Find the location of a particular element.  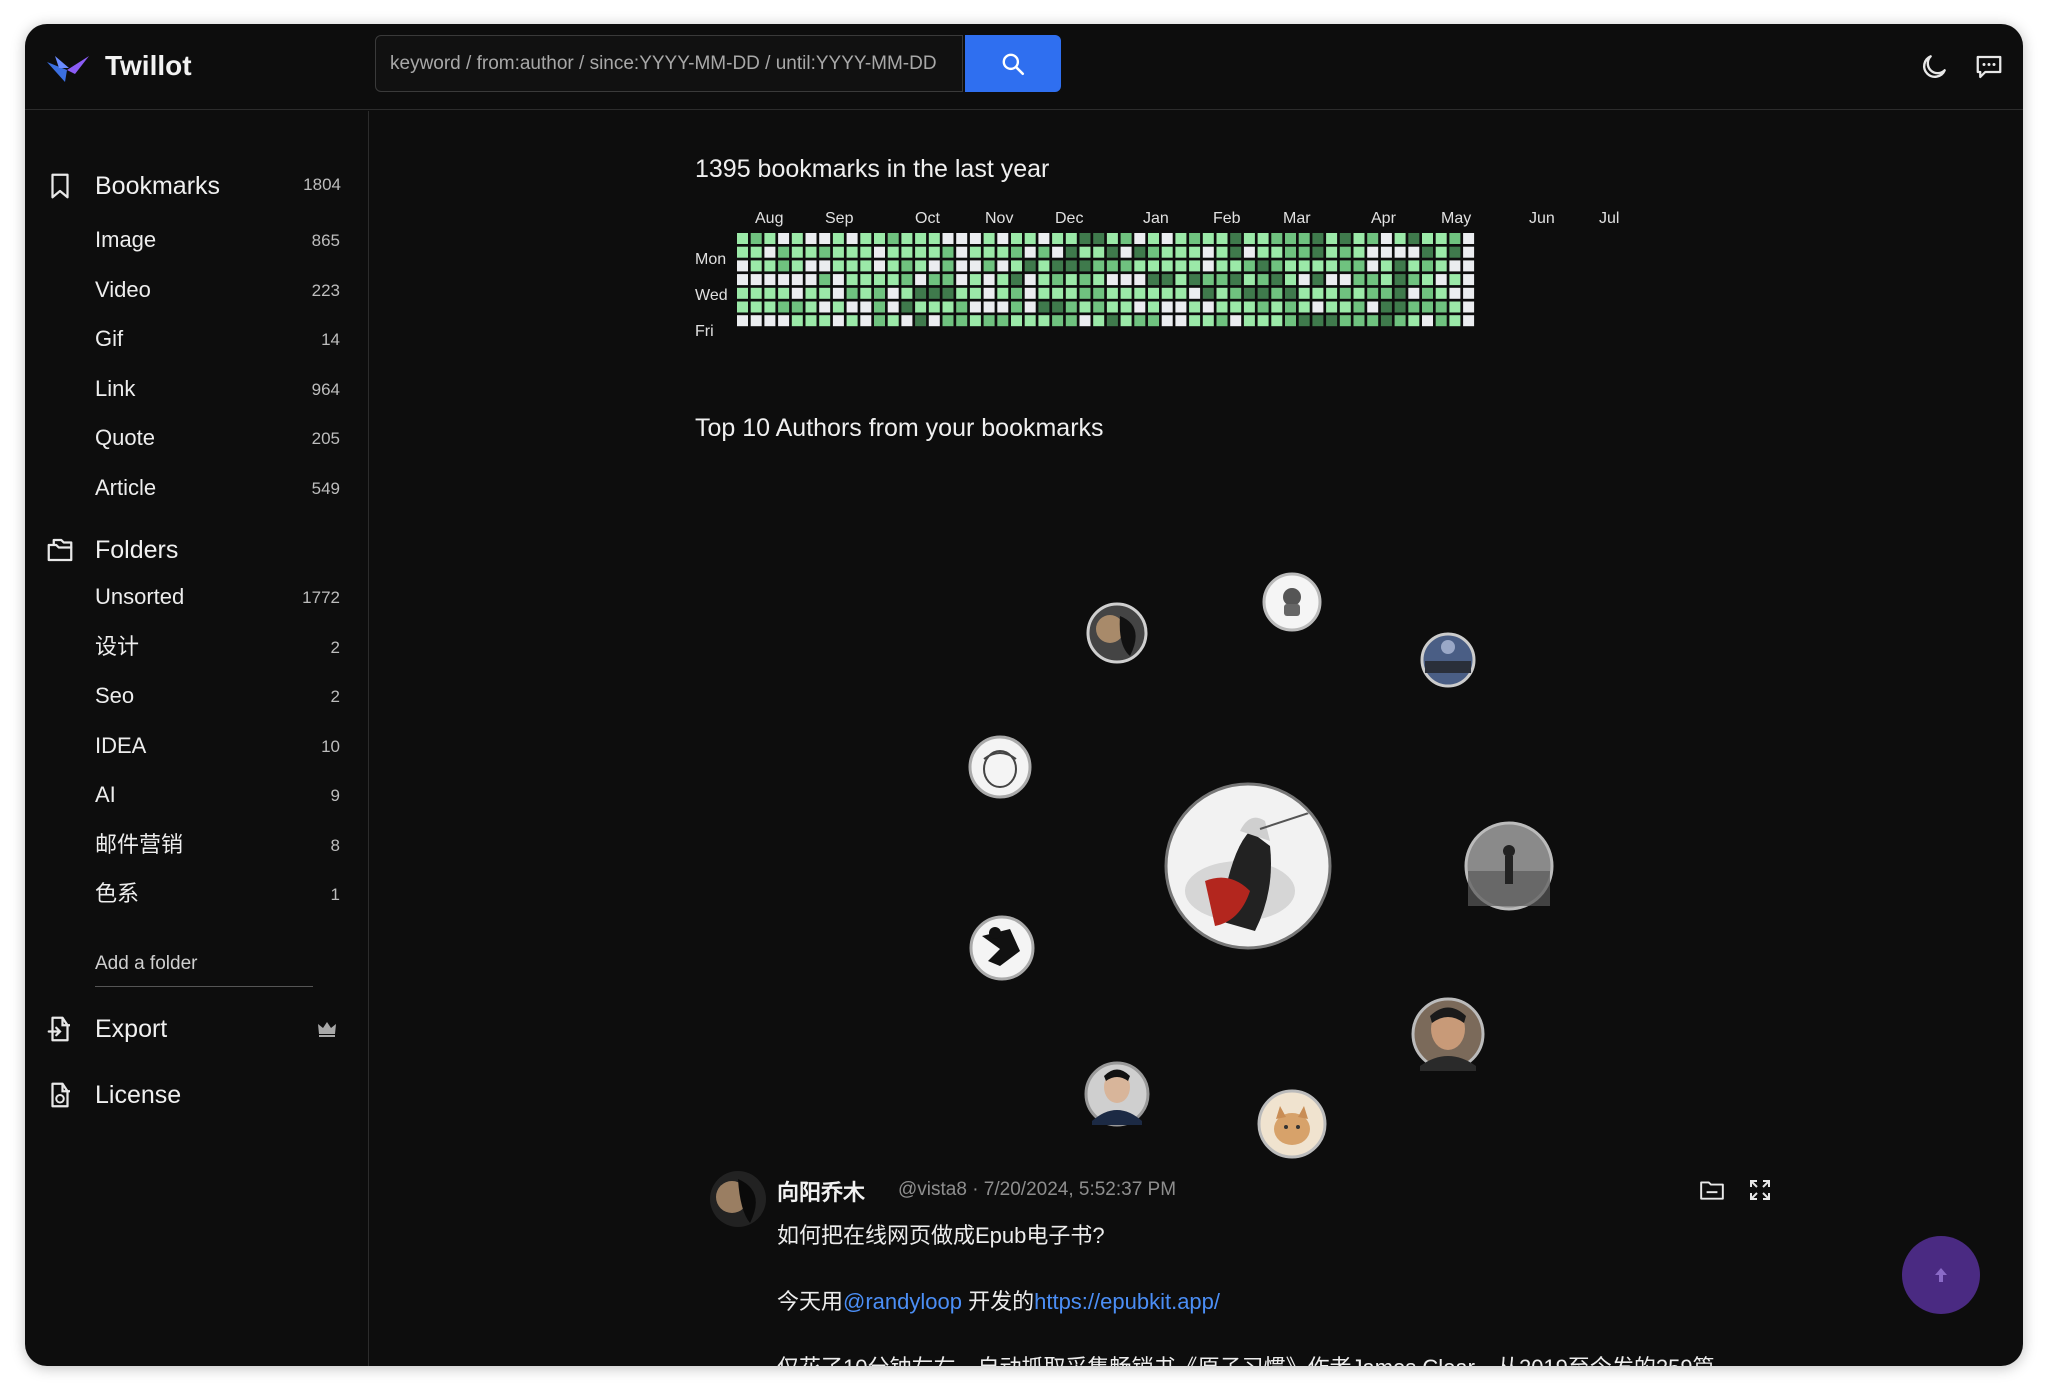

sidebar-item-unsorted: Unsorted 1772 is located at coordinates (217, 597).